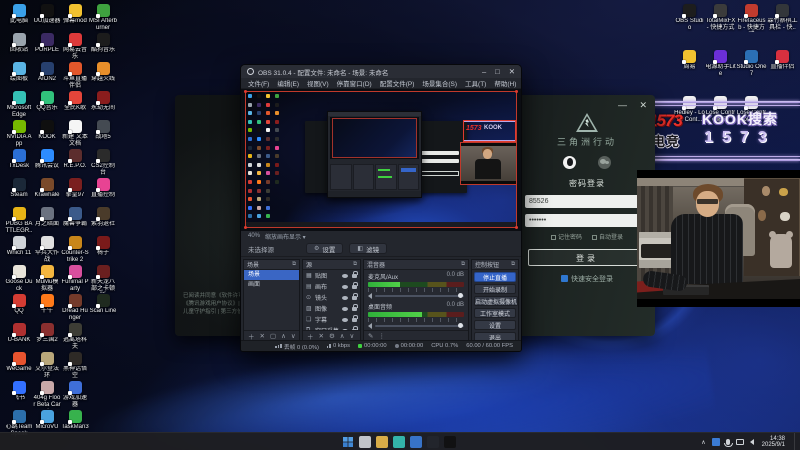  Describe the element at coordinates (19, 278) in the screenshot. I see `desktop-icon: Goose Duck` at that location.